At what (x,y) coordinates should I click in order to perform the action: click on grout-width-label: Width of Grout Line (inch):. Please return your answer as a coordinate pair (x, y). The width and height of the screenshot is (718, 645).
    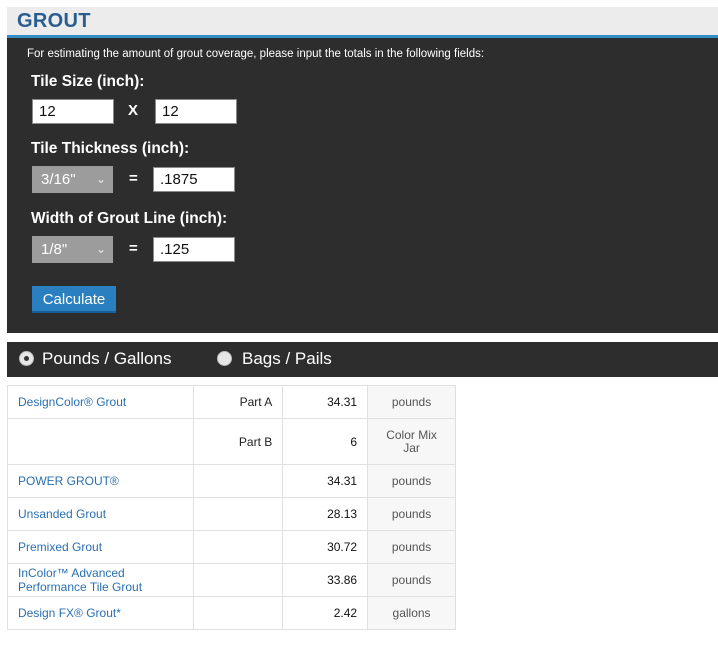
    Looking at the image, I should click on (129, 218).